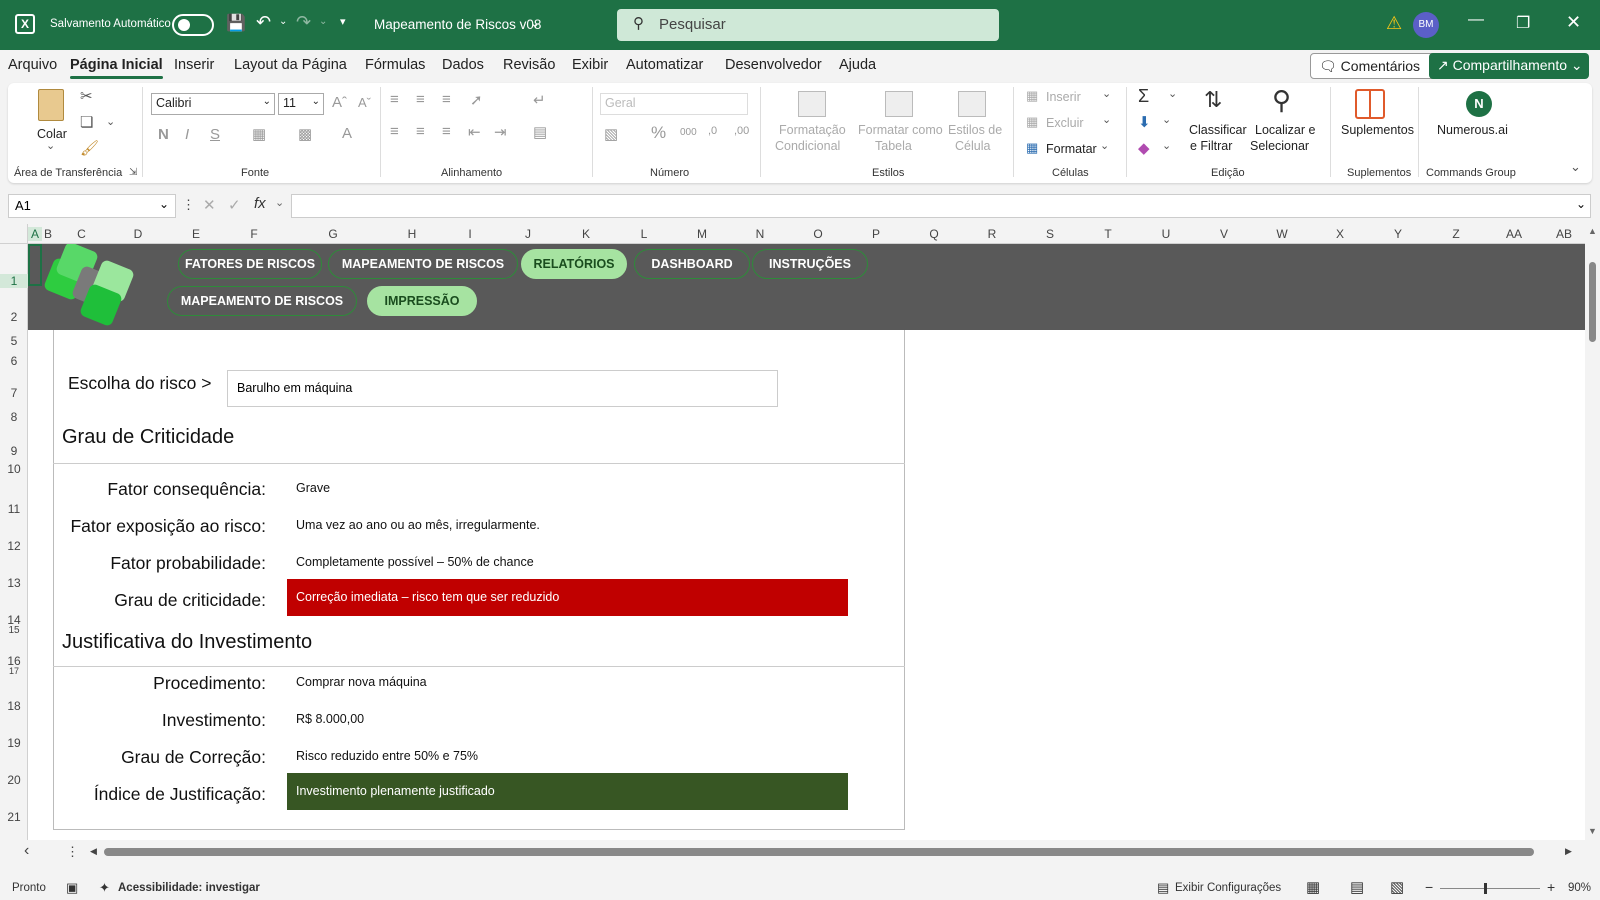  What do you see at coordinates (189, 888) in the screenshot?
I see `accessibility-status: Acessibilidade: investigar` at bounding box center [189, 888].